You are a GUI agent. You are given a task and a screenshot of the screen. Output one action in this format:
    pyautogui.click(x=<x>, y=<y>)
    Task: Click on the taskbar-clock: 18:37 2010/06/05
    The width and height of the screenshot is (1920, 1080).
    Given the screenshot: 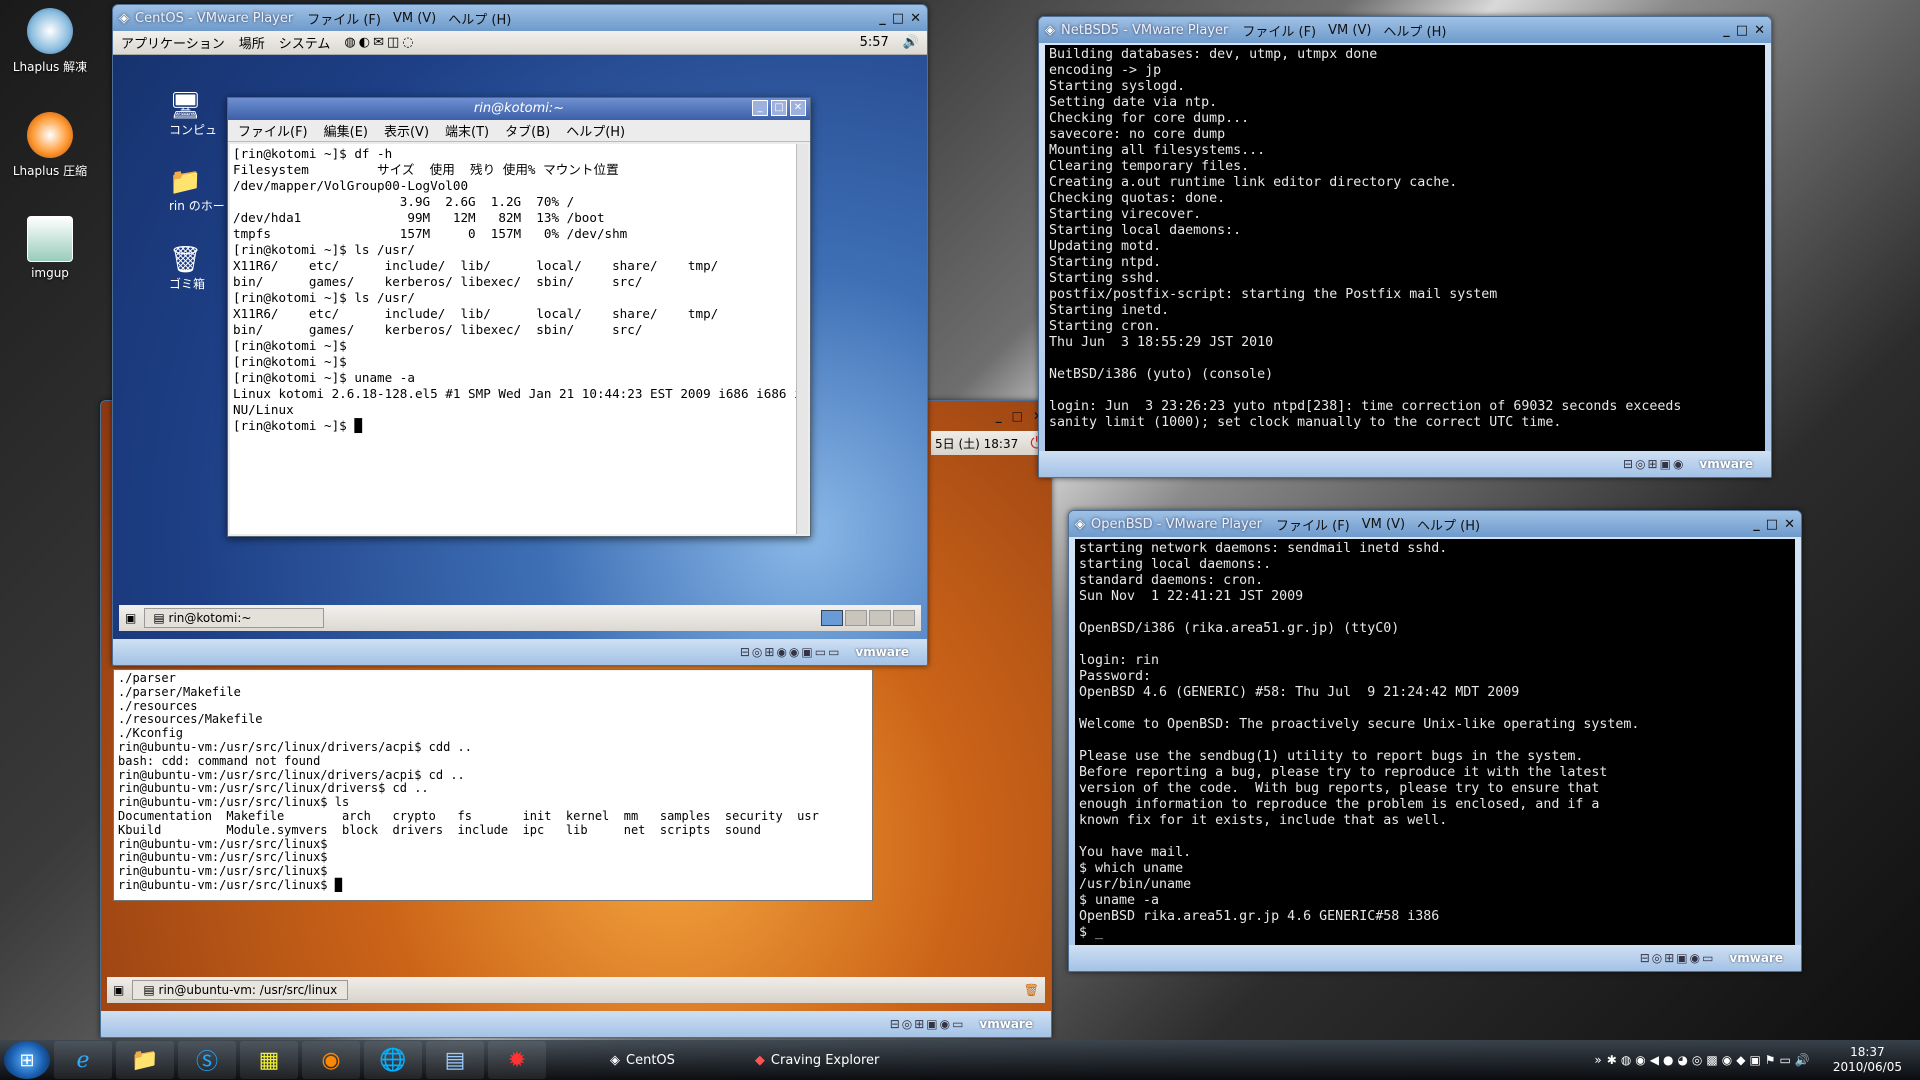 What is the action you would take?
    pyautogui.click(x=1867, y=1060)
    